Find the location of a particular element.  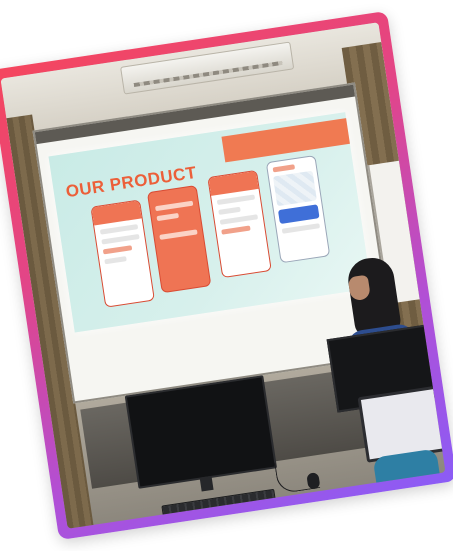

computer-monitor is located at coordinates (201, 432).